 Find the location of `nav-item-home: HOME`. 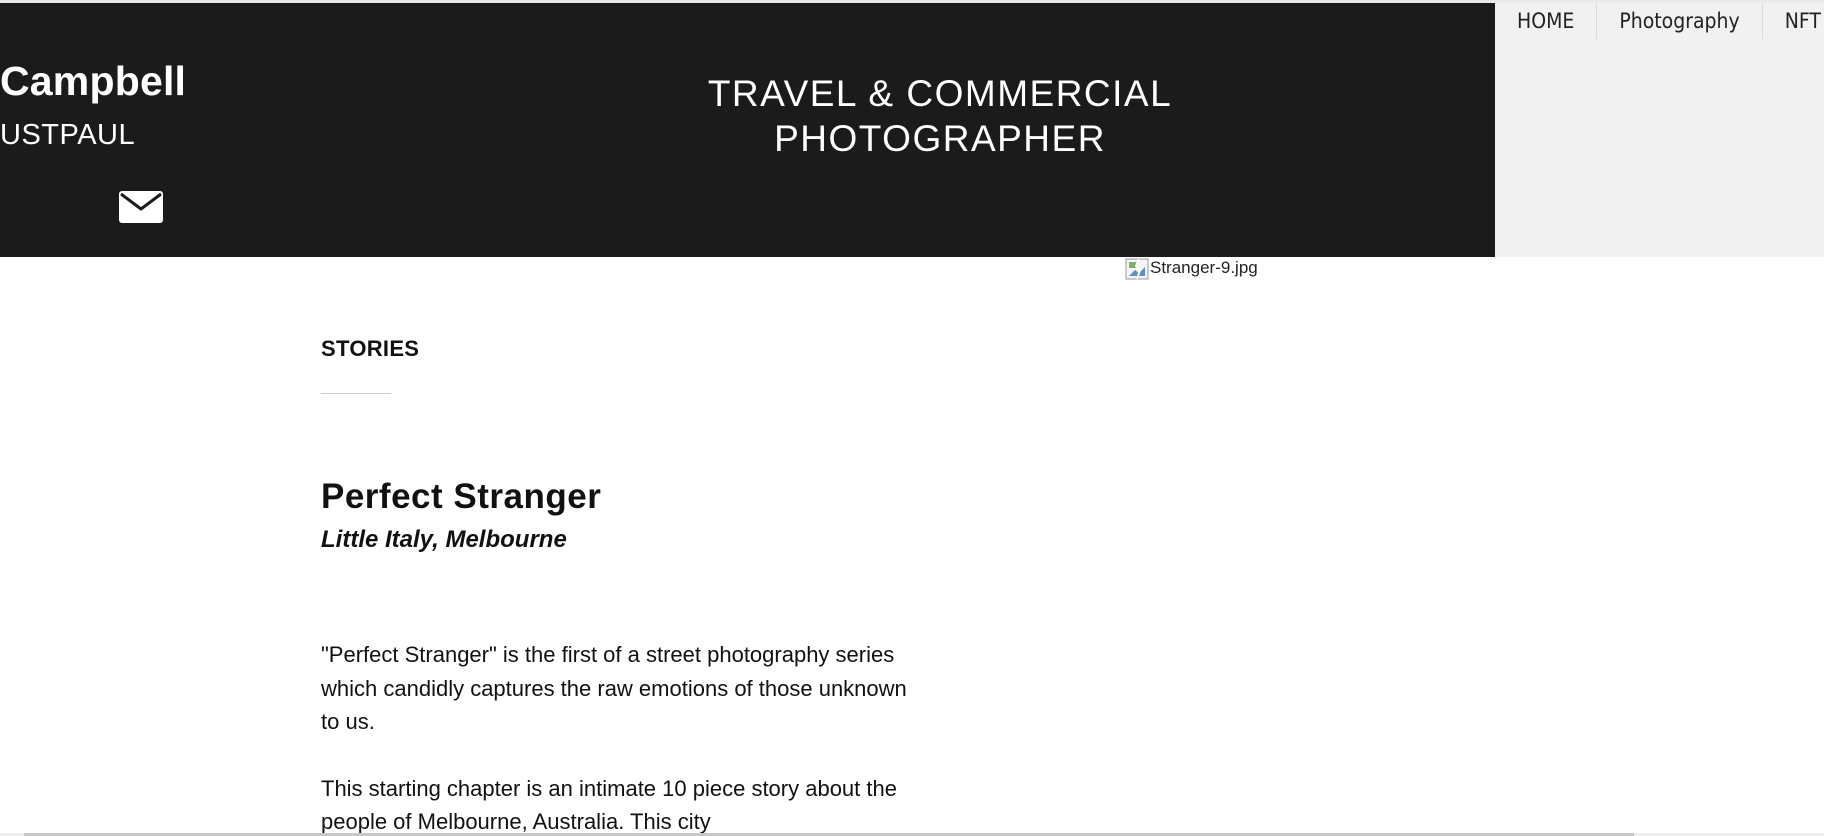

nav-item-home: HOME is located at coordinates (1546, 21).